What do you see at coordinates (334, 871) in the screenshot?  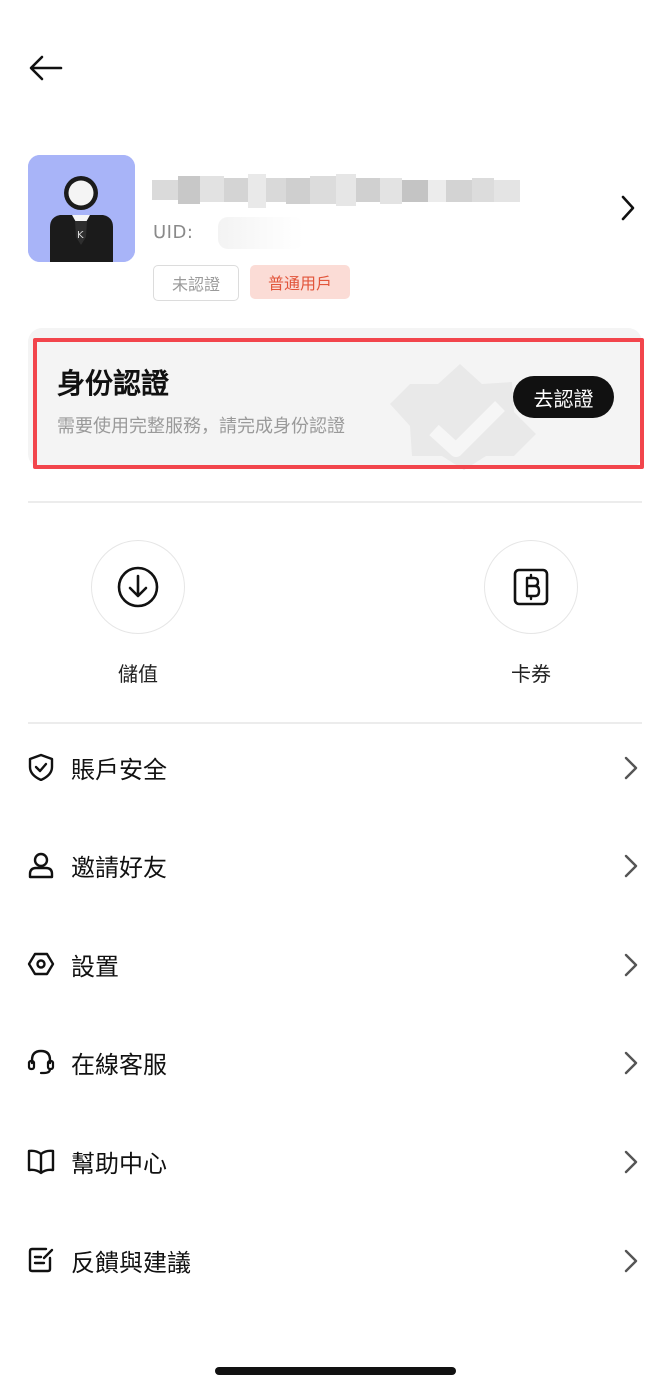 I see `menu-item-invite-friends: 邀請好友` at bounding box center [334, 871].